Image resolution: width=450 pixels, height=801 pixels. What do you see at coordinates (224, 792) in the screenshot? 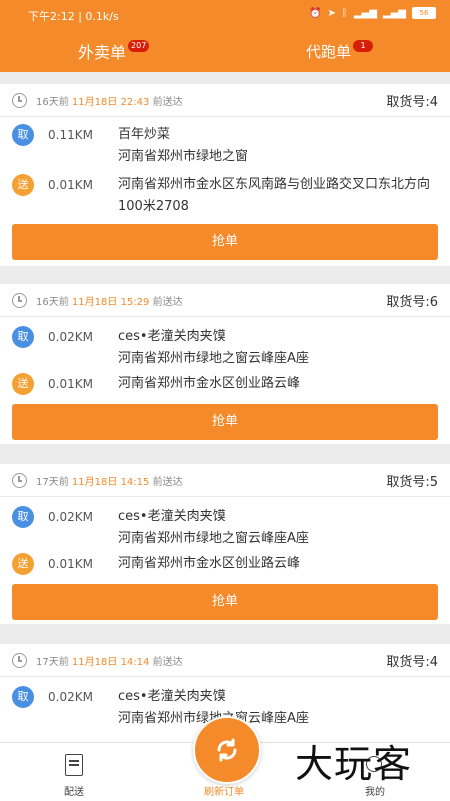
I see `nav-refresh-label: 刷新订单` at bounding box center [224, 792].